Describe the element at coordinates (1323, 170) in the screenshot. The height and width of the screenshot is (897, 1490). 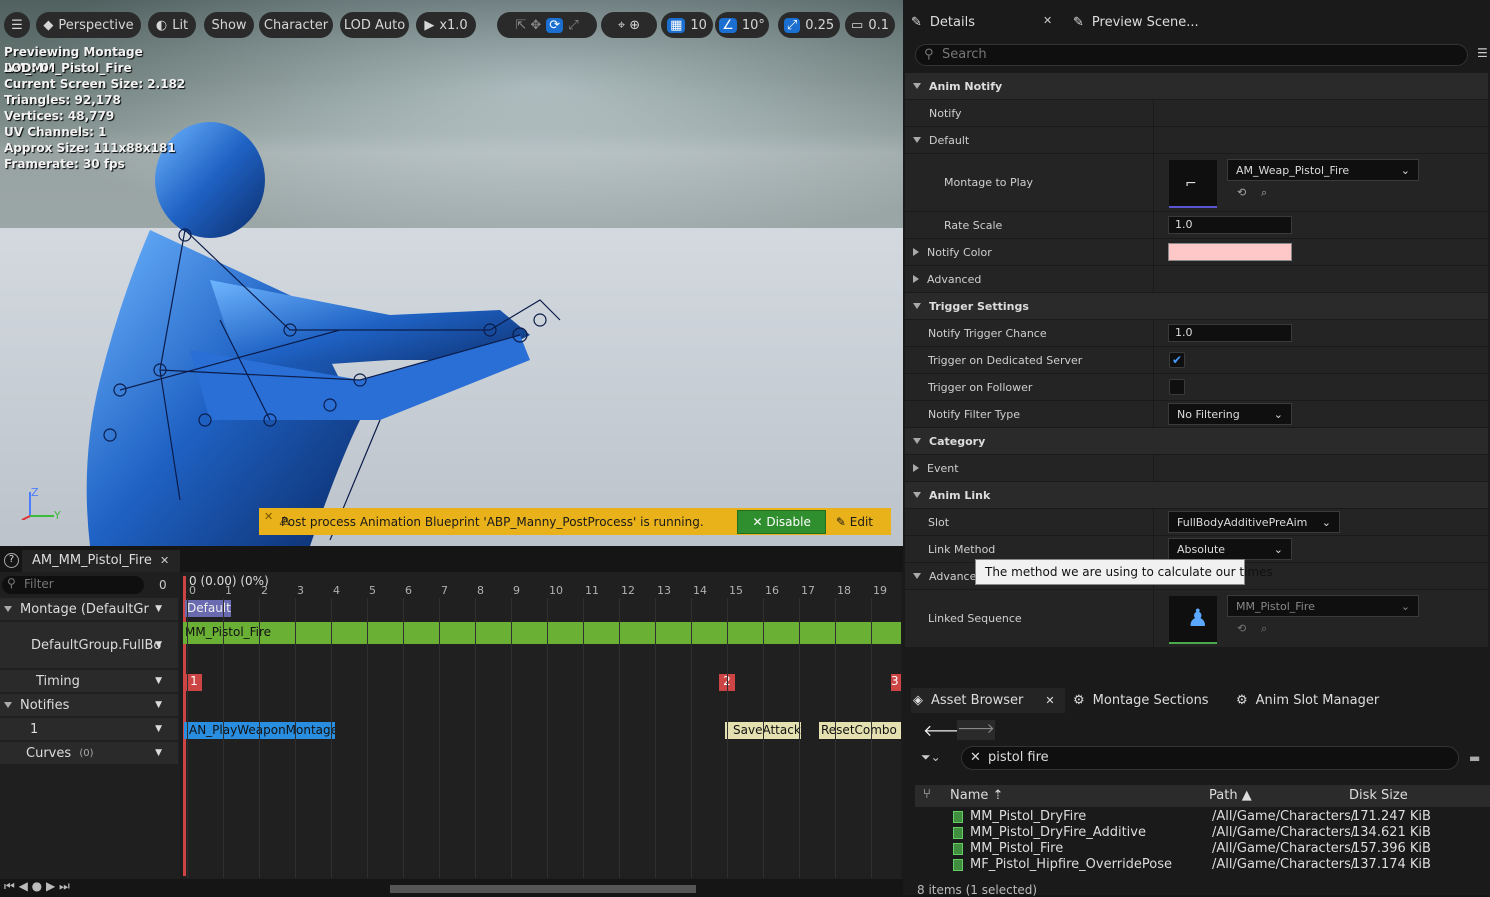
I see `montage-picker: AM_Weap_Pistol_Fire ⌄` at that location.